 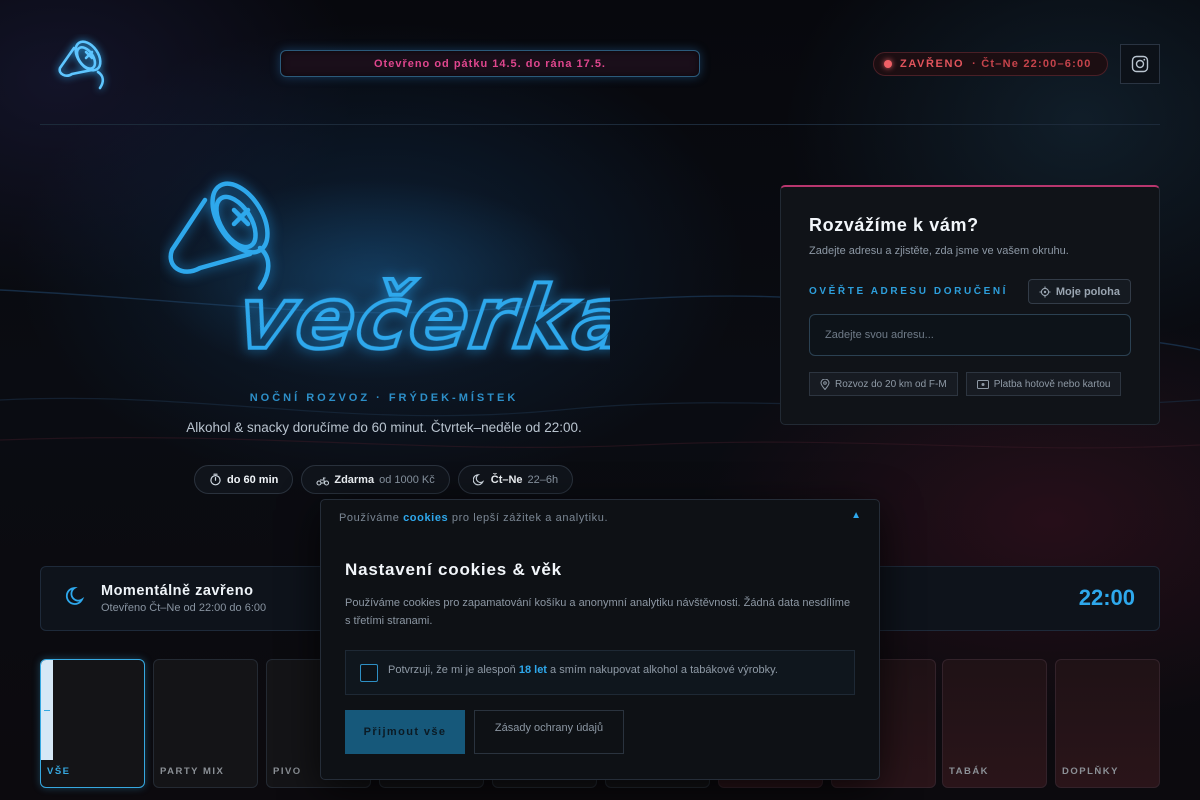 What do you see at coordinates (969, 771) in the screenshot?
I see `category-label: TABÁK` at bounding box center [969, 771].